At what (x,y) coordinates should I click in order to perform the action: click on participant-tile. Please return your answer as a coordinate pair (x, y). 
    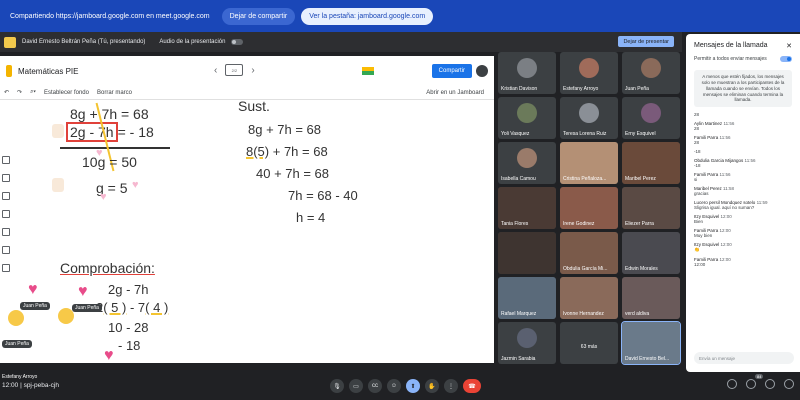
    Looking at the image, I should click on (527, 253).